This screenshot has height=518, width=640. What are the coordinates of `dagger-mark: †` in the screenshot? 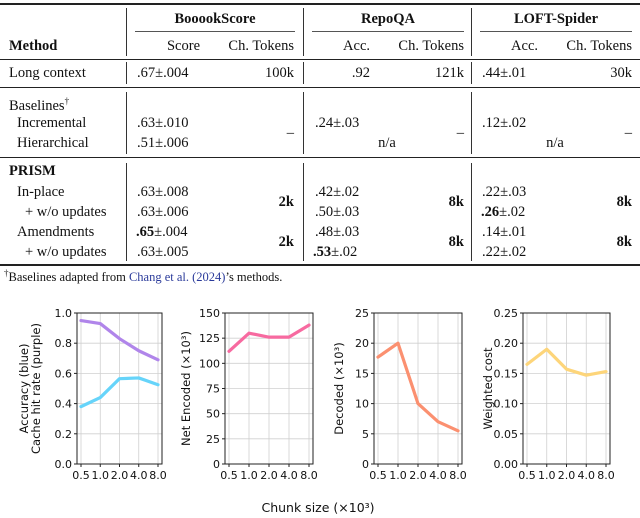 It's located at (67, 101).